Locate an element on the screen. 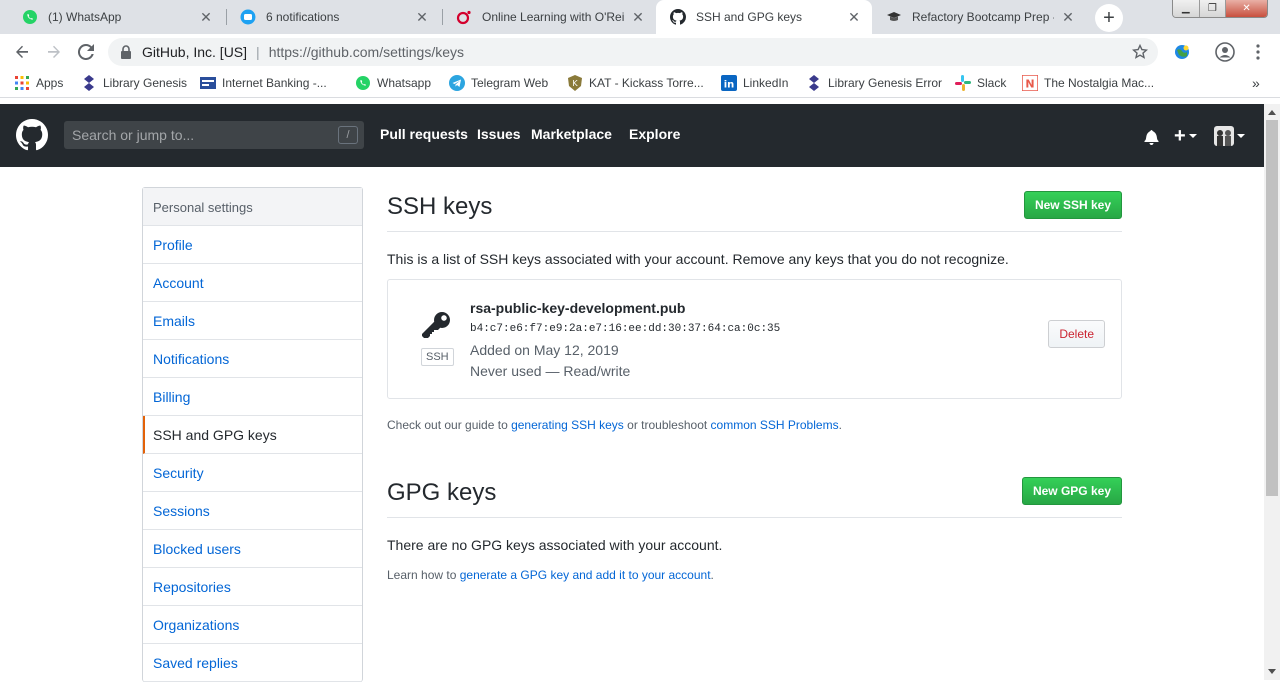 This screenshot has width=1280, height=682. github-logo-icon is located at coordinates (32, 135).